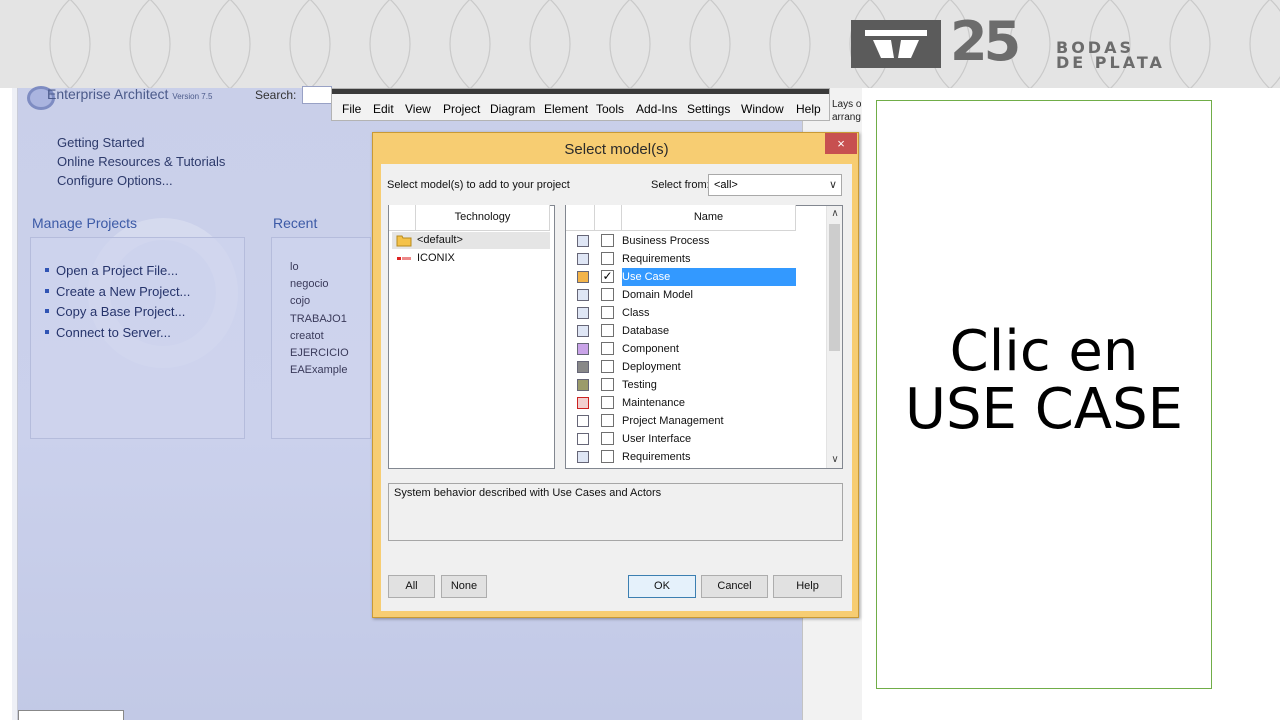 This screenshot has width=1280, height=720. Describe the element at coordinates (471, 240) in the screenshot. I see `technology-item-default: <default>` at that location.